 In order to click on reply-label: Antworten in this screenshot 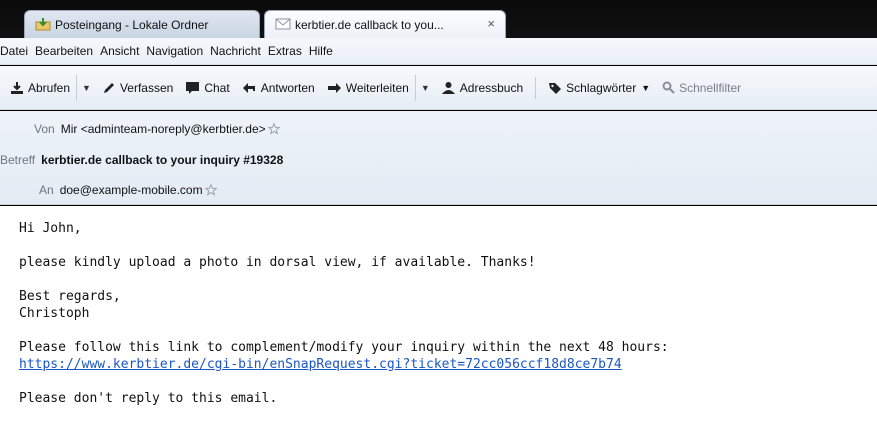, I will do `click(287, 87)`.